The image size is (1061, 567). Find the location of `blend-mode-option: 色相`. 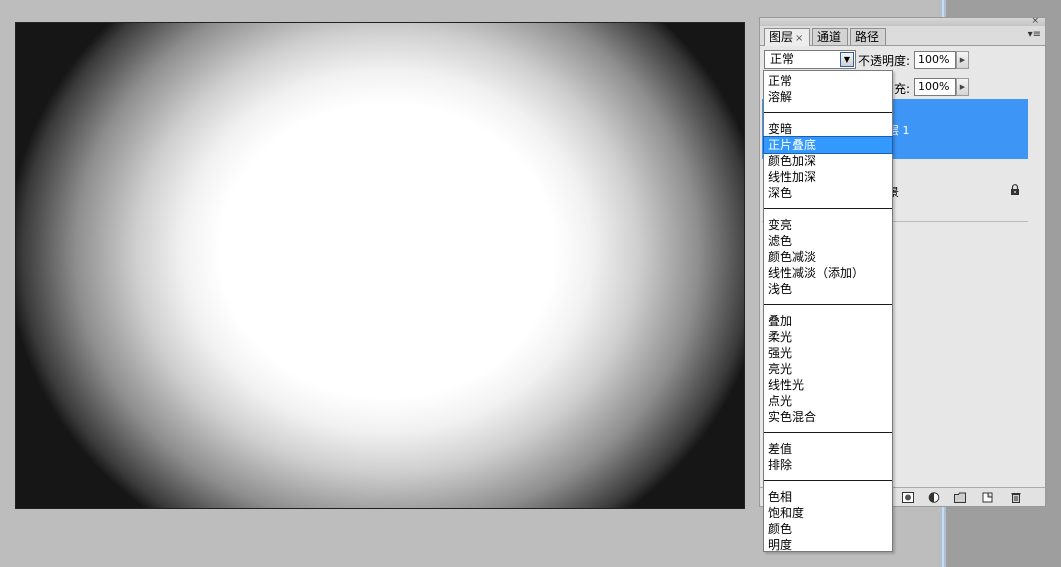

blend-mode-option: 色相 is located at coordinates (828, 497).